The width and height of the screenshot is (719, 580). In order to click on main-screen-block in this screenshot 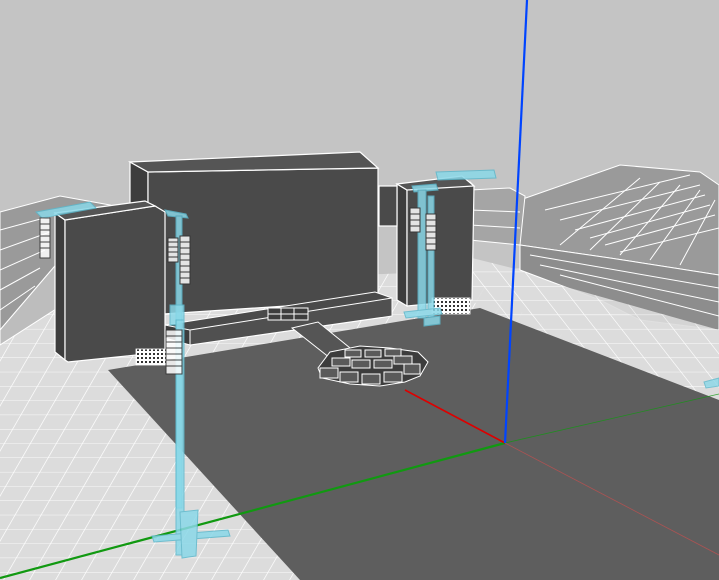, I will do `click(253, 234)`.